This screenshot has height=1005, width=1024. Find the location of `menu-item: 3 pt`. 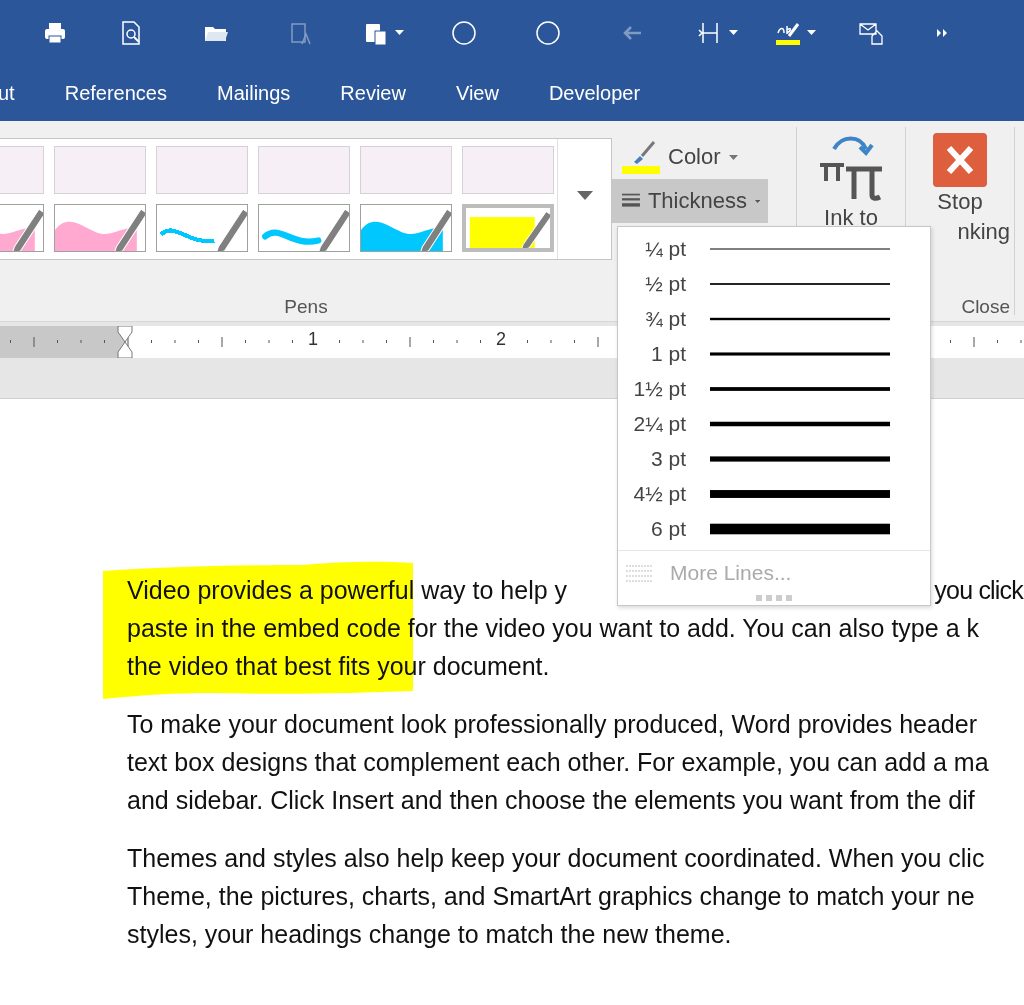

menu-item: 3 pt is located at coordinates (774, 458).